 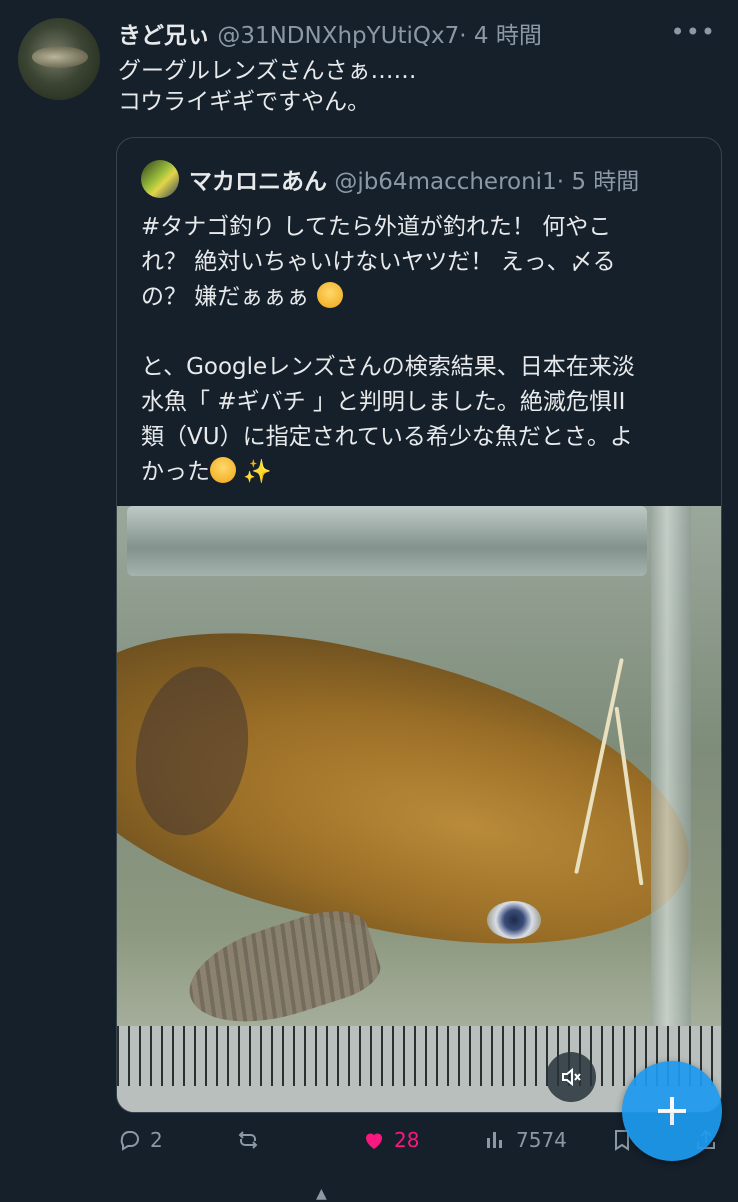 I want to click on tired-face-emoji-icon, so click(x=329, y=295).